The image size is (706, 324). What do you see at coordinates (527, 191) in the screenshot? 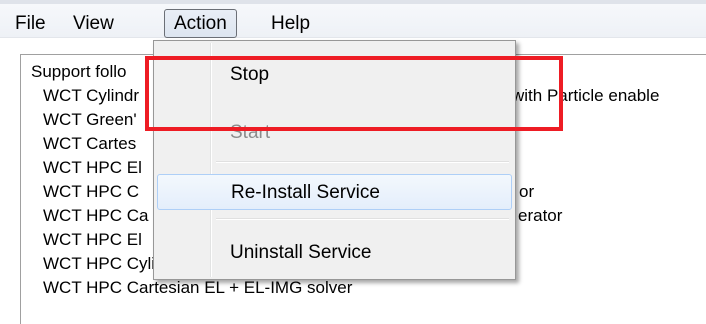
I see `list-item-tail: or` at bounding box center [527, 191].